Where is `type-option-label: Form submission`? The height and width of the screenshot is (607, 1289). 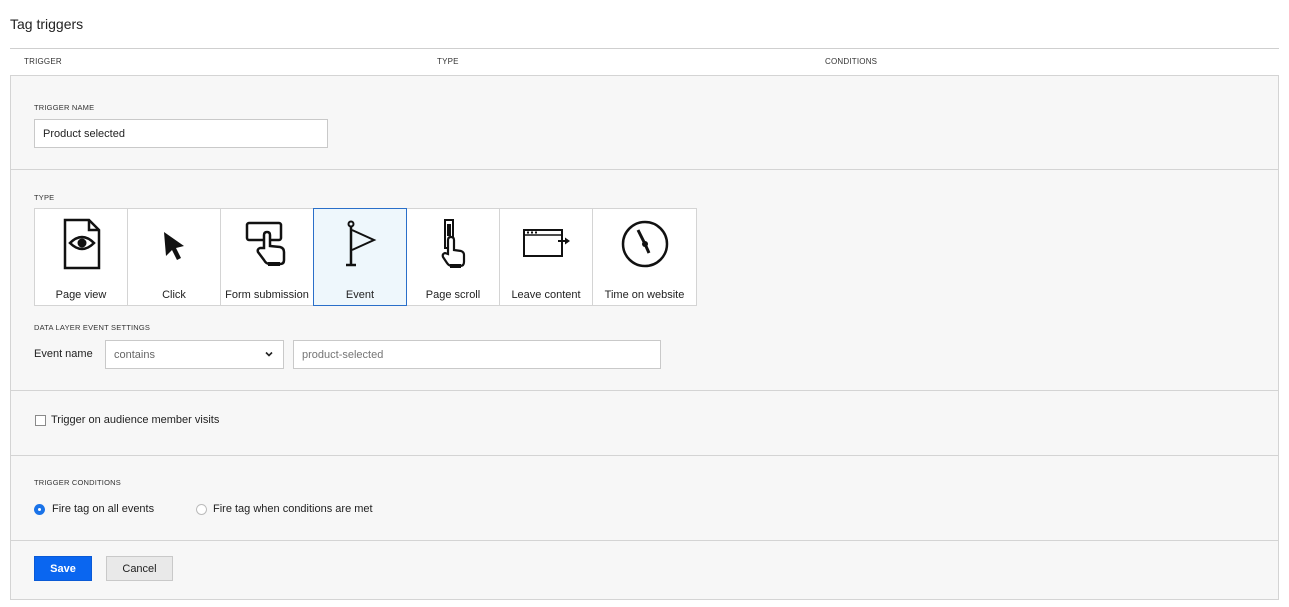
type-option-label: Form submission is located at coordinates (267, 295).